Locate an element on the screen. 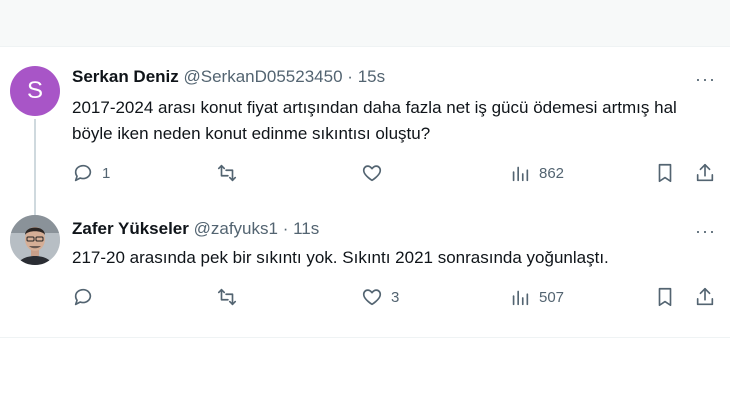 This screenshot has height=420, width=730. action-bar: 1 862 is located at coordinates (397, 175).